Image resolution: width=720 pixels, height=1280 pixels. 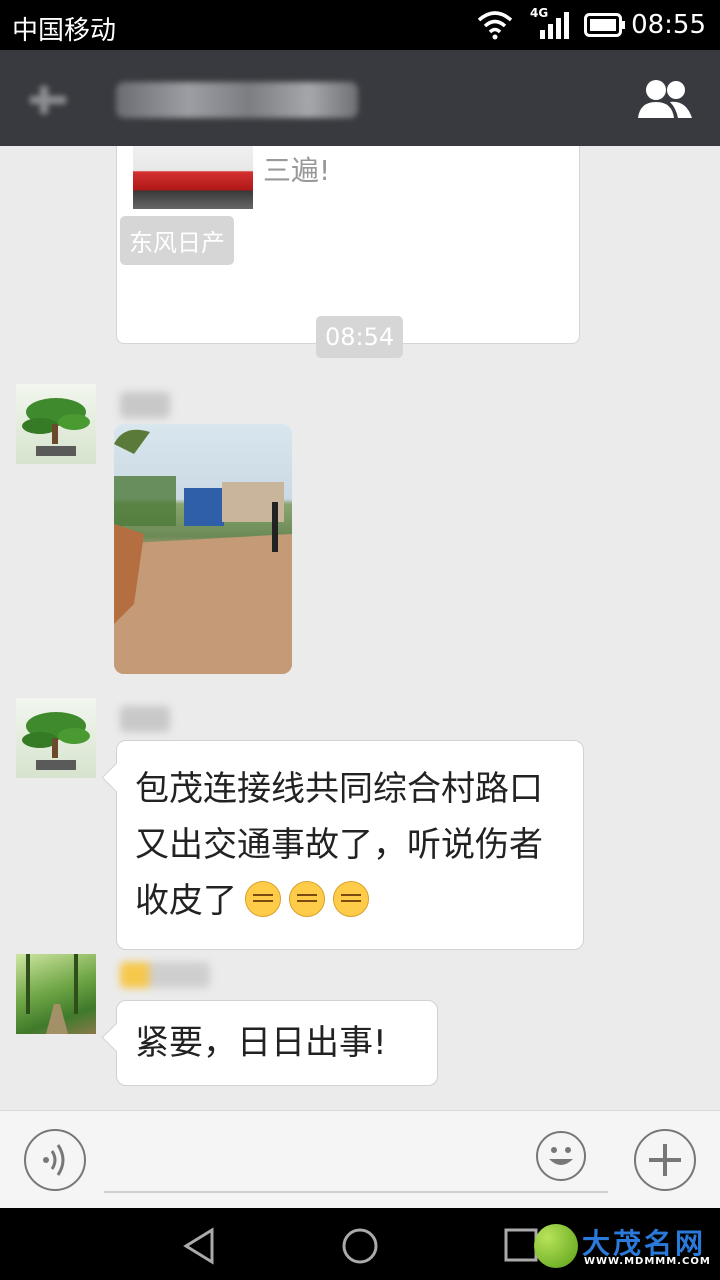 What do you see at coordinates (177, 240) in the screenshot?
I see `source-label: 东风日产` at bounding box center [177, 240].